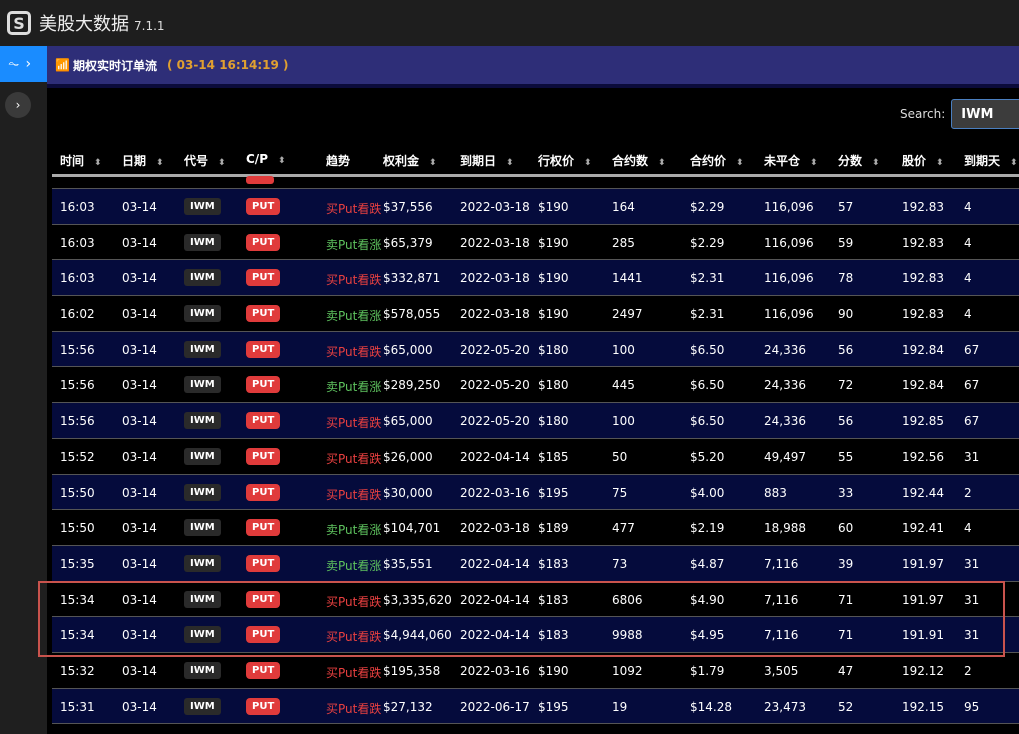 The height and width of the screenshot is (734, 1019). Describe the element at coordinates (205, 160) in the screenshot. I see `column-header: 代号 ⬍` at that location.